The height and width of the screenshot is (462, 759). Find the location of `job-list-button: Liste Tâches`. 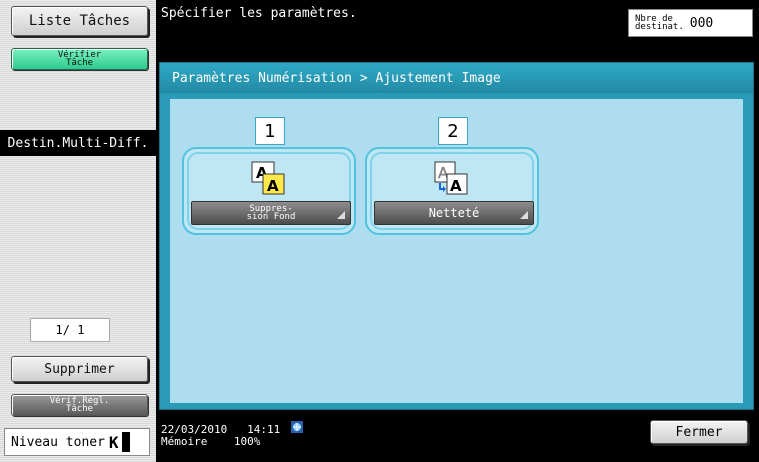

job-list-button: Liste Tâches is located at coordinates (79, 21).